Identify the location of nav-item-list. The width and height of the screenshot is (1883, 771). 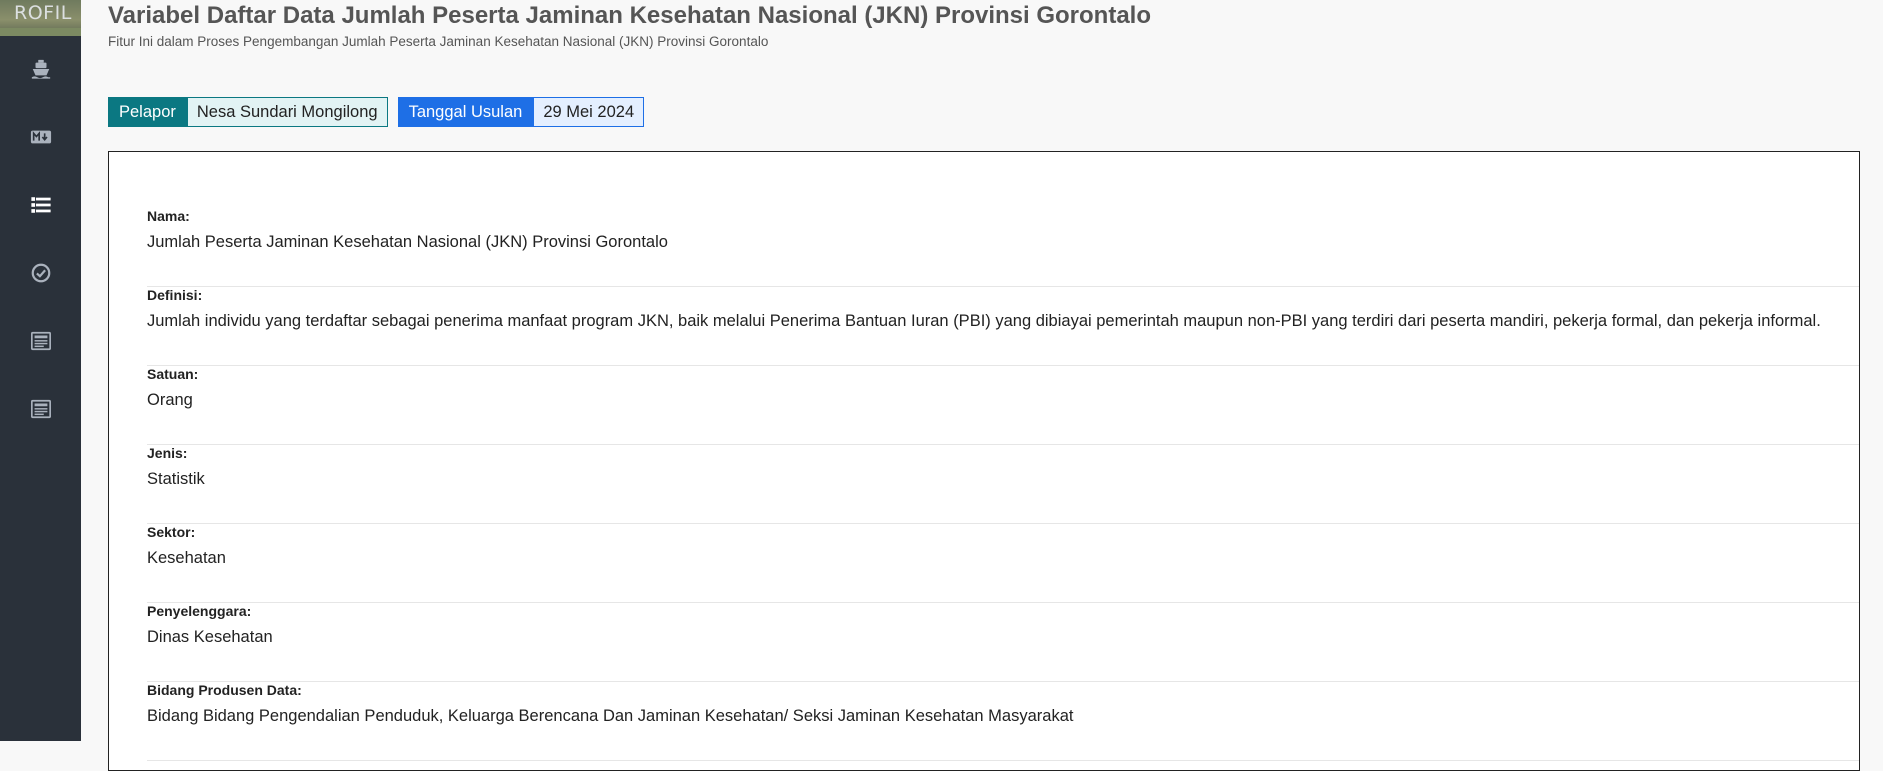
(40, 205).